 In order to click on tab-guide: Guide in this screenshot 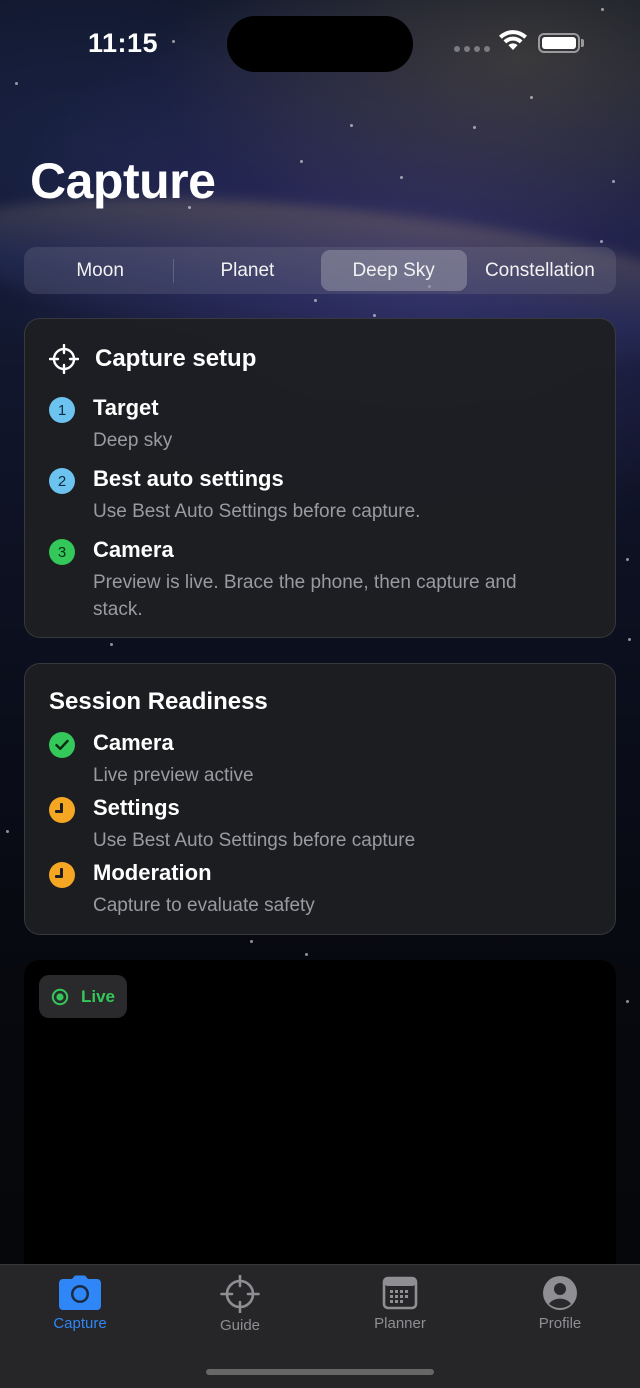, I will do `click(240, 1304)`.